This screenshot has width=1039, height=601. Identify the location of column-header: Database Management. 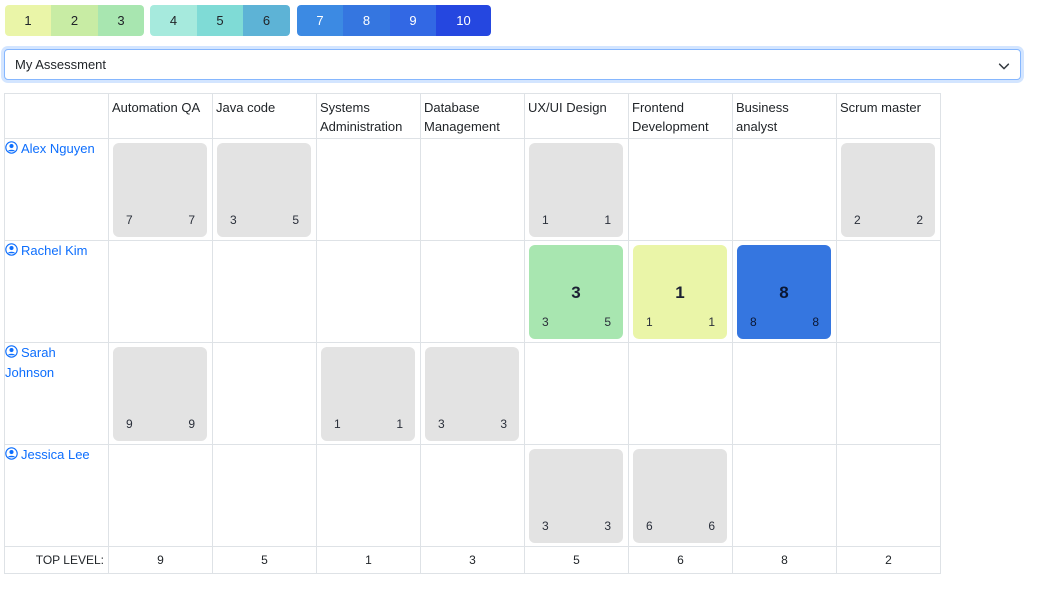
(472, 116).